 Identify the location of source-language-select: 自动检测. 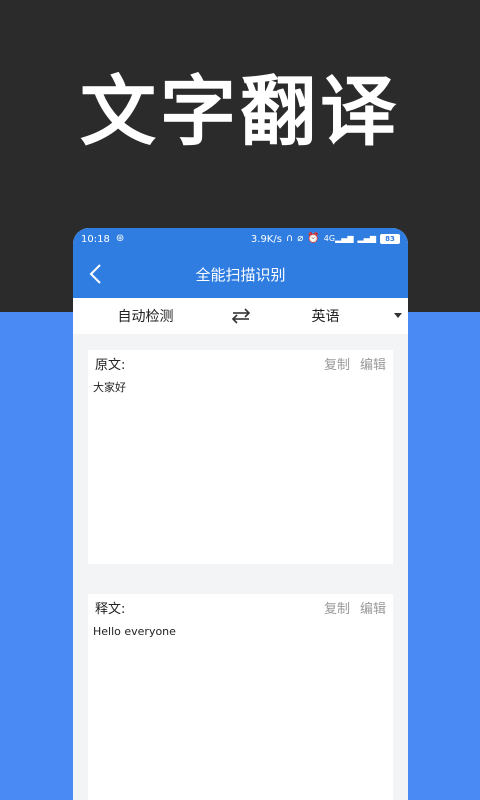
(145, 316).